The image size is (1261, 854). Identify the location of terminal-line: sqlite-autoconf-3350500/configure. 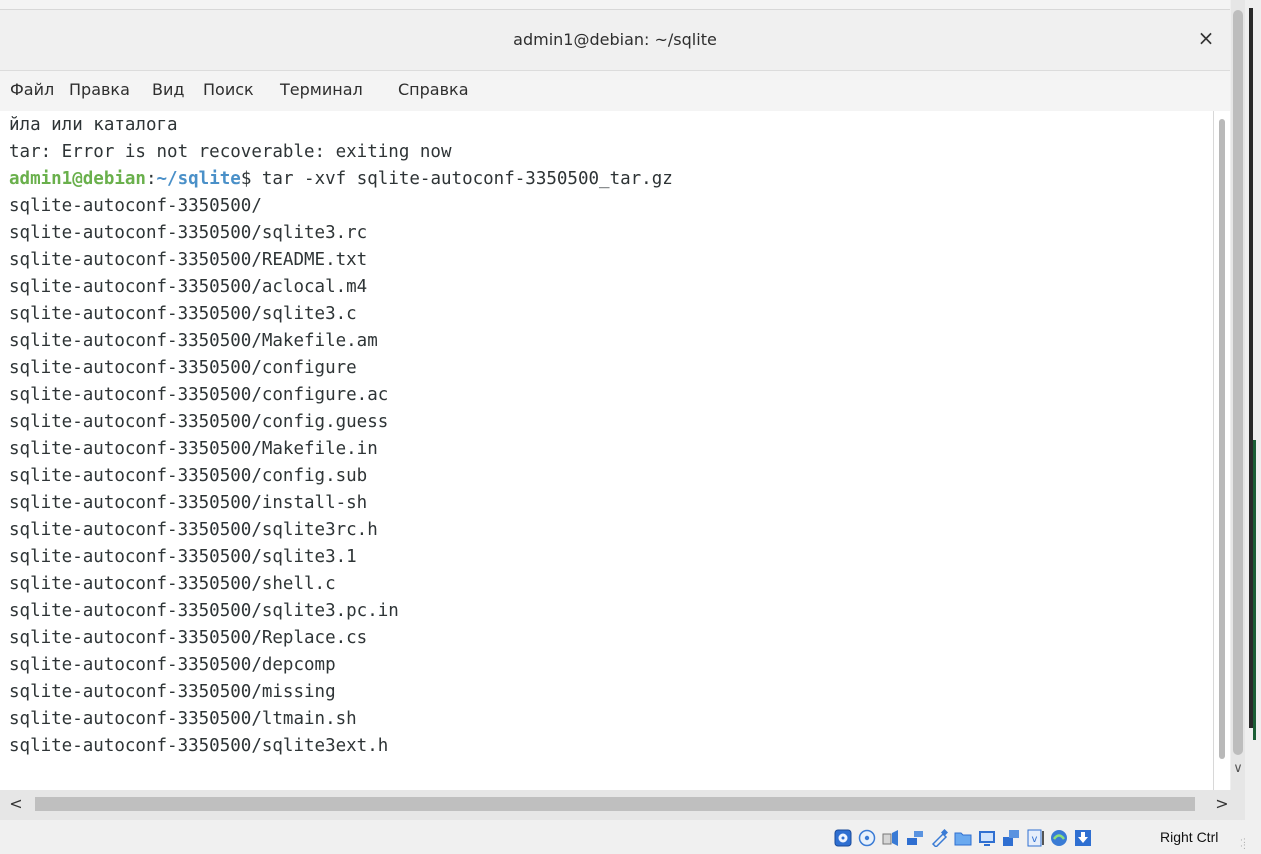
(183, 368).